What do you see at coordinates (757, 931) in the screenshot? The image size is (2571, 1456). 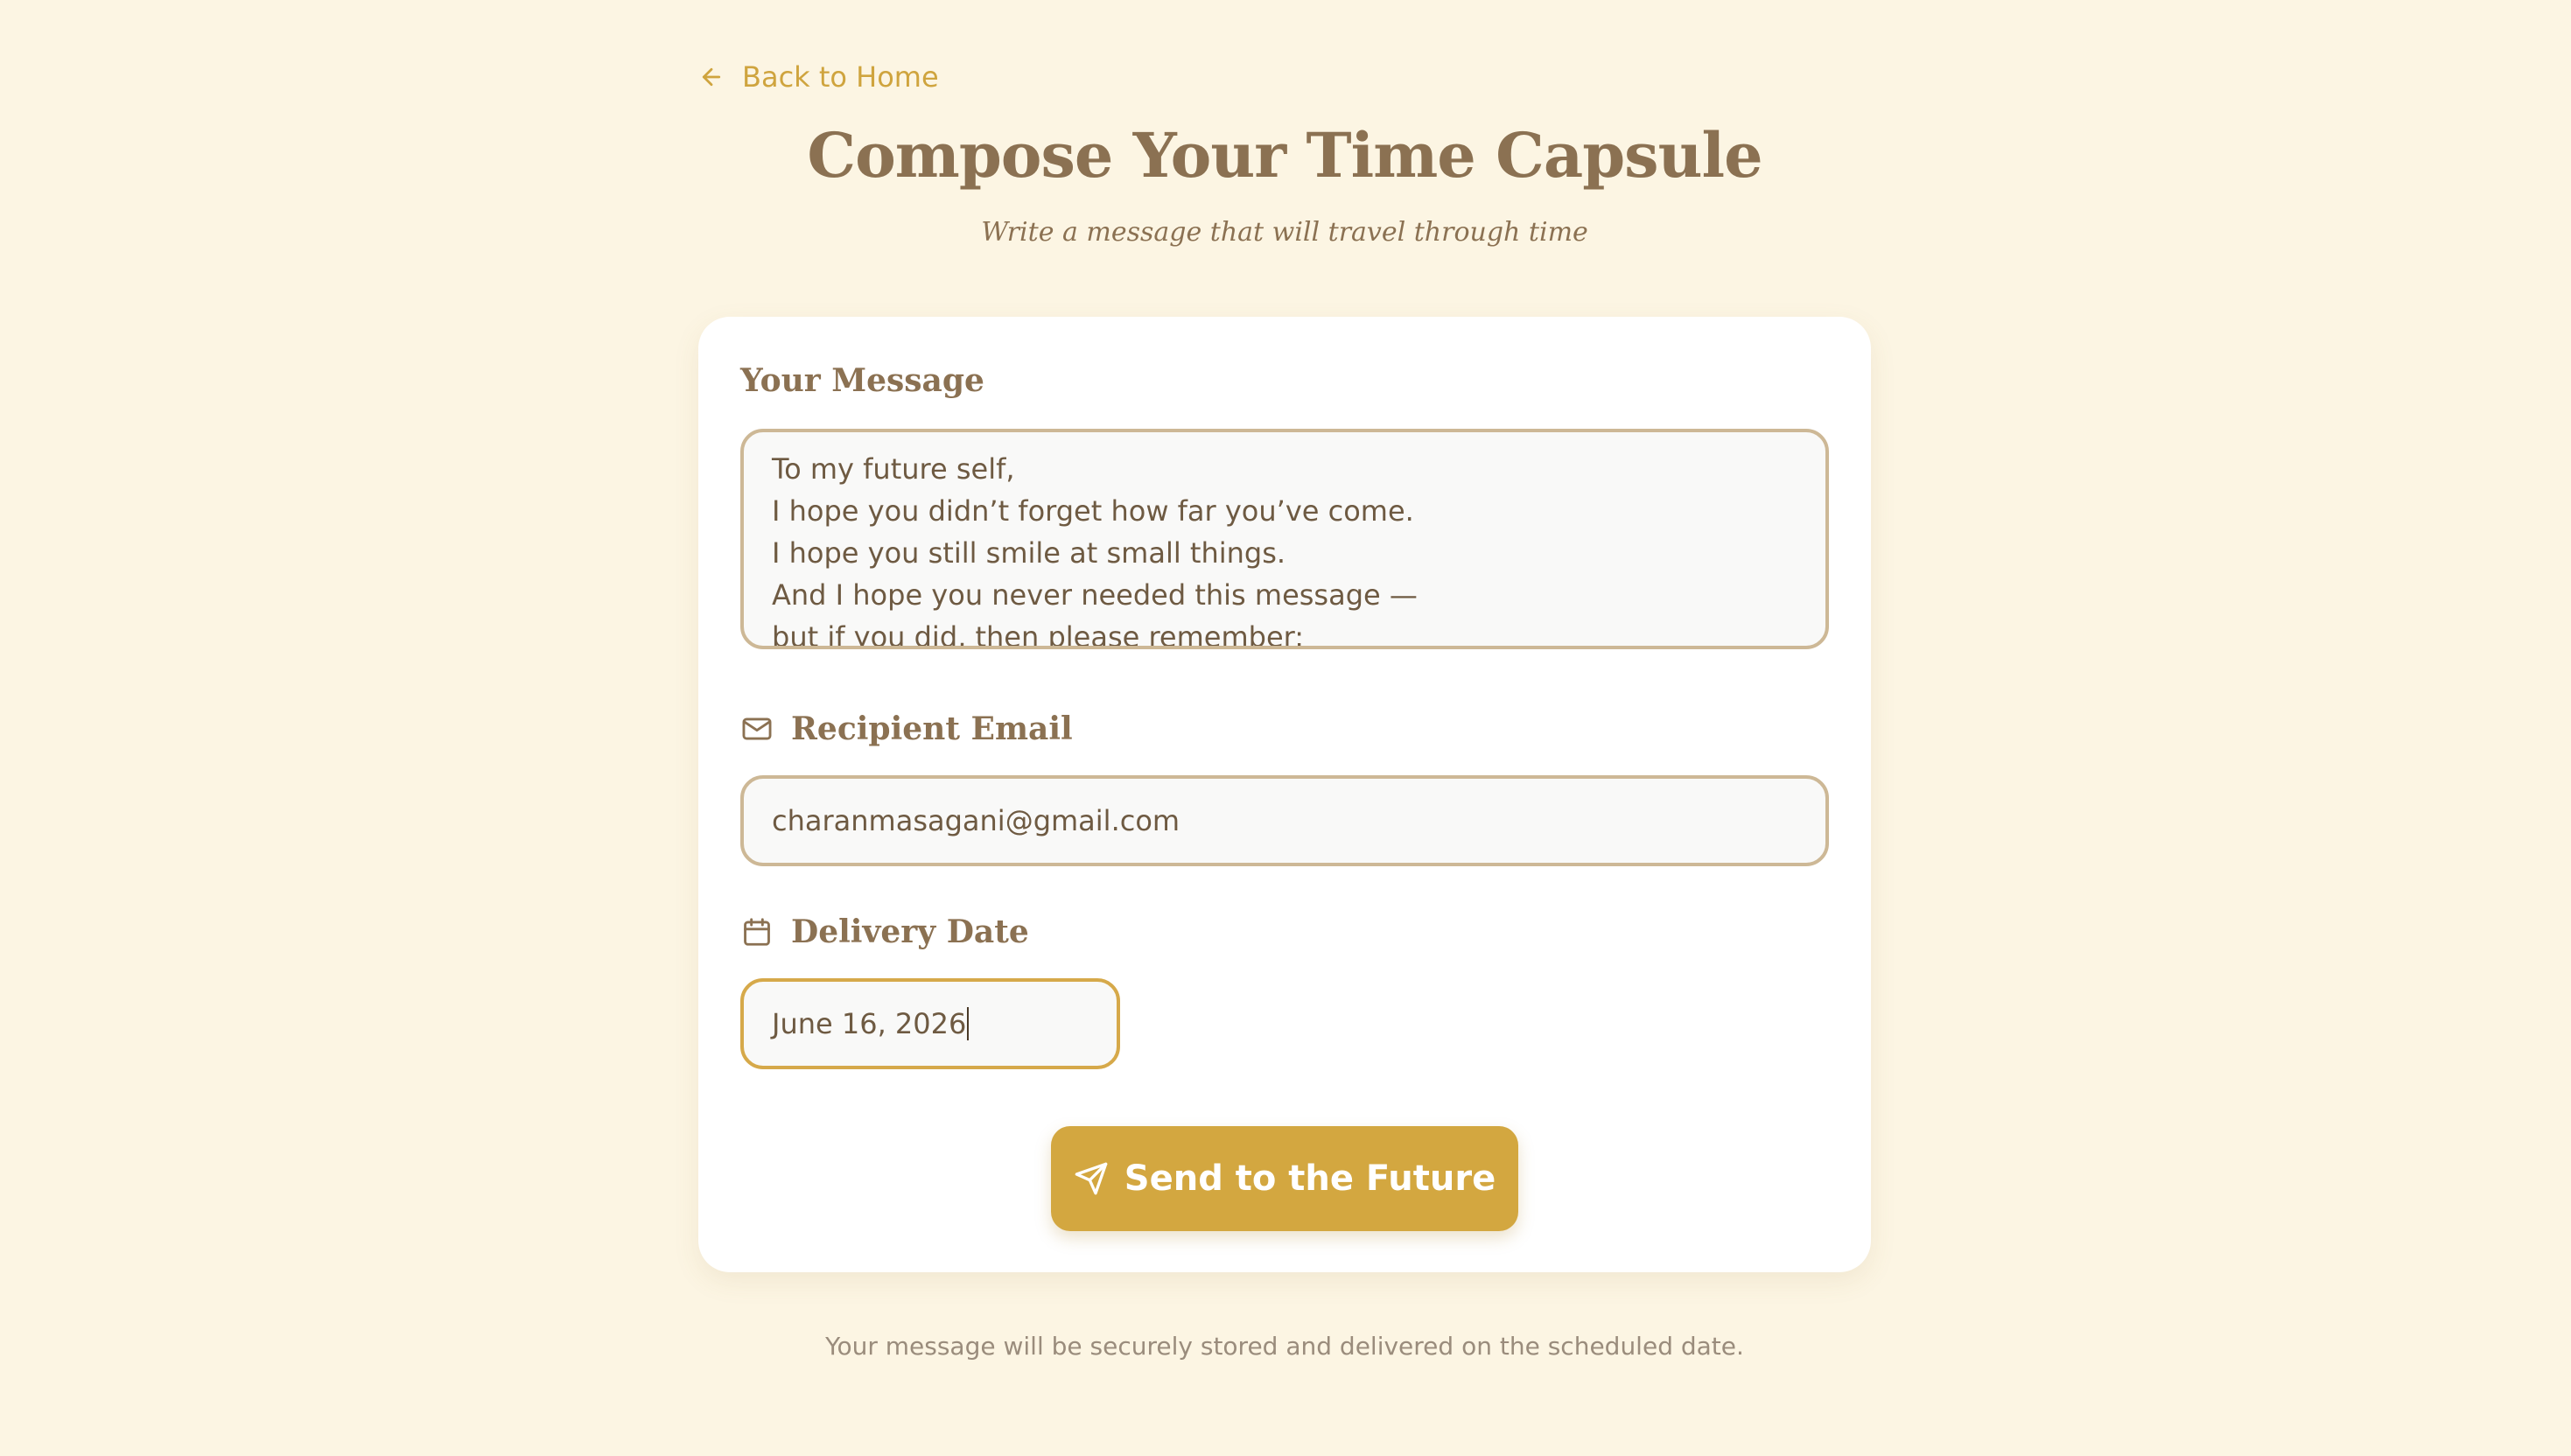 I see `calendar-icon` at bounding box center [757, 931].